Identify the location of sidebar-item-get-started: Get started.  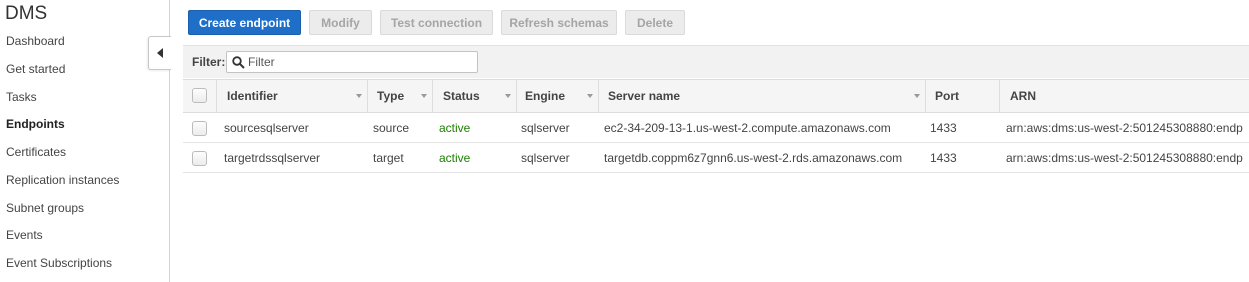
(35, 69).